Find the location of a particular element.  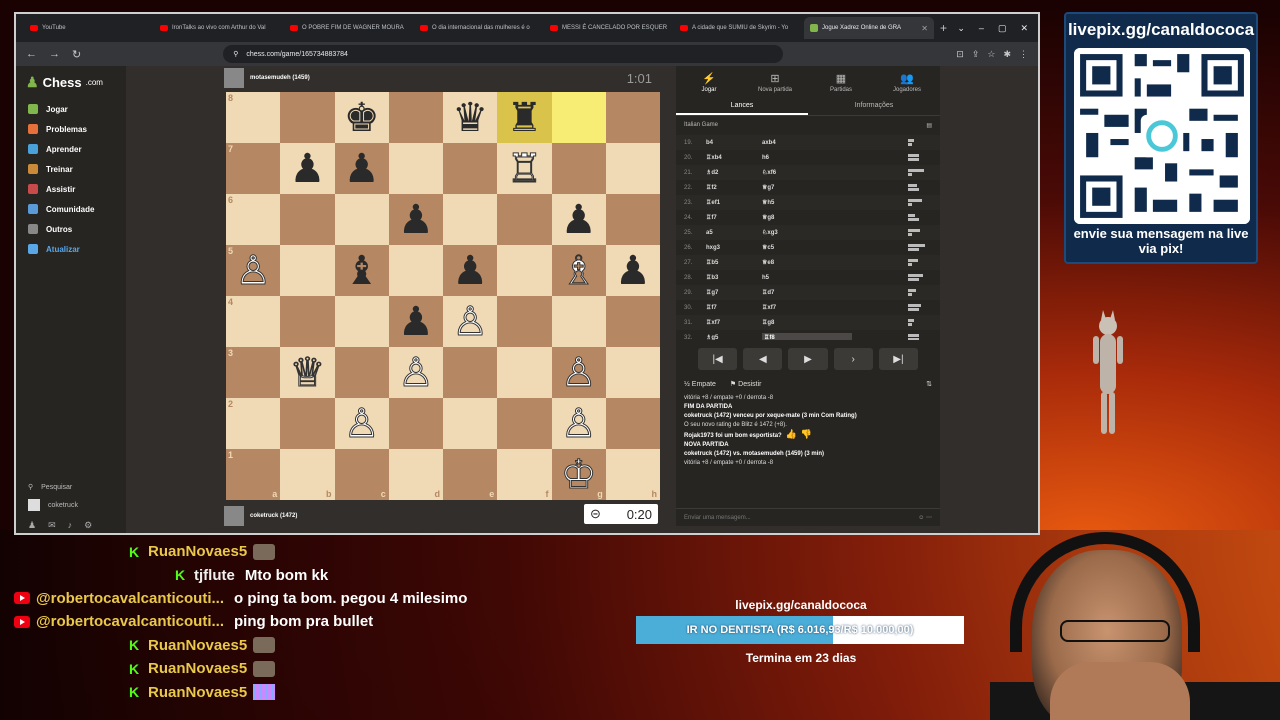

board-square-g5: ♗ is located at coordinates (578, 270).